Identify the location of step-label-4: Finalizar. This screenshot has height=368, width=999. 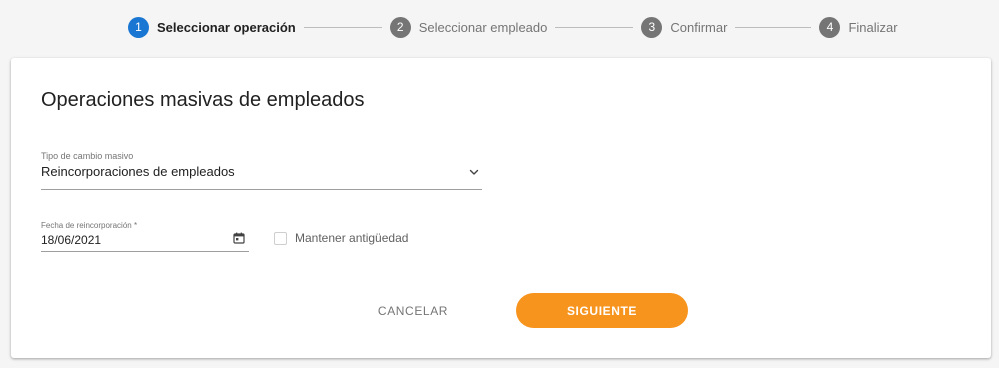
(873, 27).